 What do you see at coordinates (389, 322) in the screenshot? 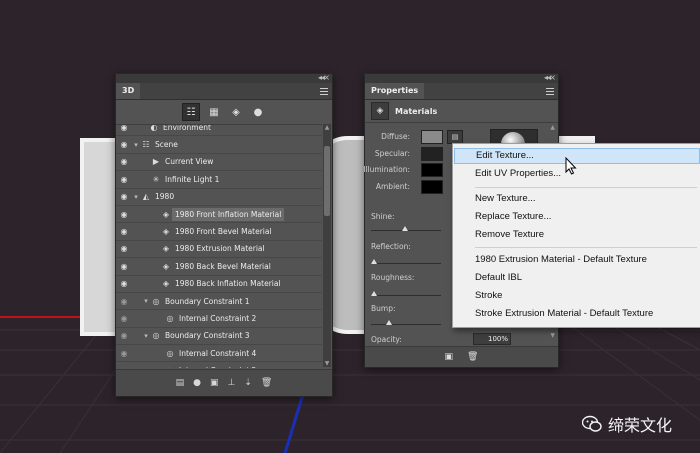
I see `bump-slider-knob` at bounding box center [389, 322].